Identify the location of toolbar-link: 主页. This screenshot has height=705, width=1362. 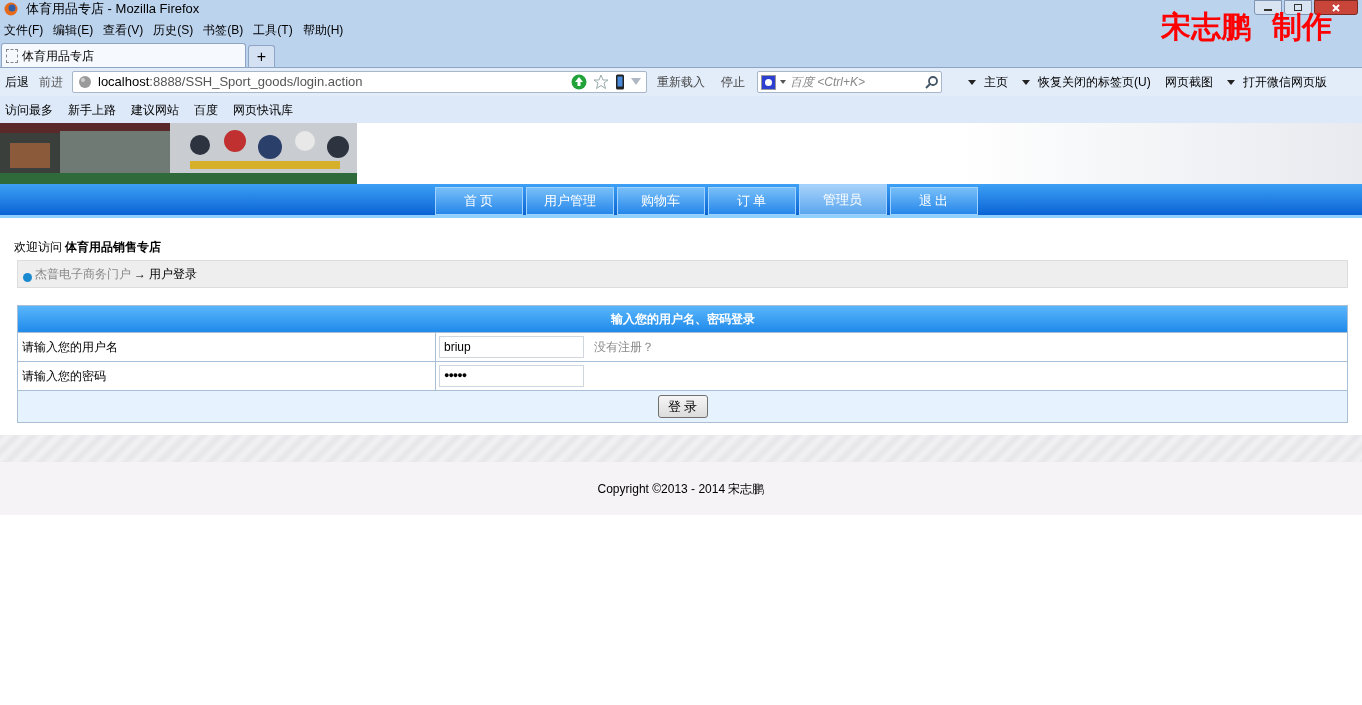
(996, 82).